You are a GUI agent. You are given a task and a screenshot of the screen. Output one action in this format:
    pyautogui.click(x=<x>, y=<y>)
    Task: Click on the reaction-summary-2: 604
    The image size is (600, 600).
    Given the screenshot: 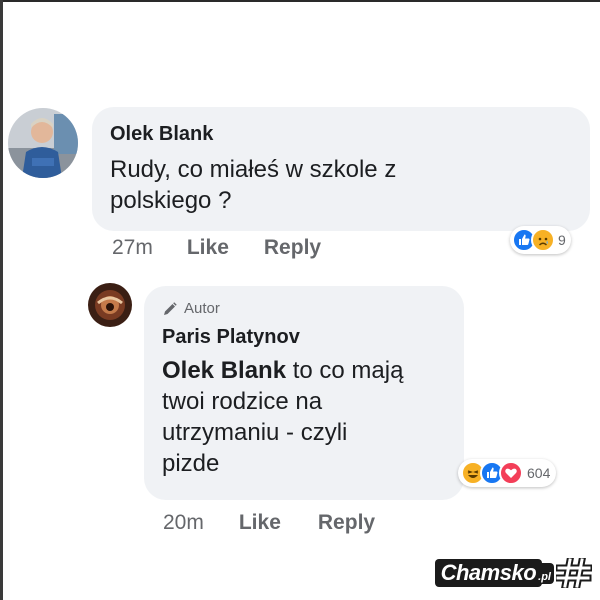 What is the action you would take?
    pyautogui.click(x=507, y=473)
    